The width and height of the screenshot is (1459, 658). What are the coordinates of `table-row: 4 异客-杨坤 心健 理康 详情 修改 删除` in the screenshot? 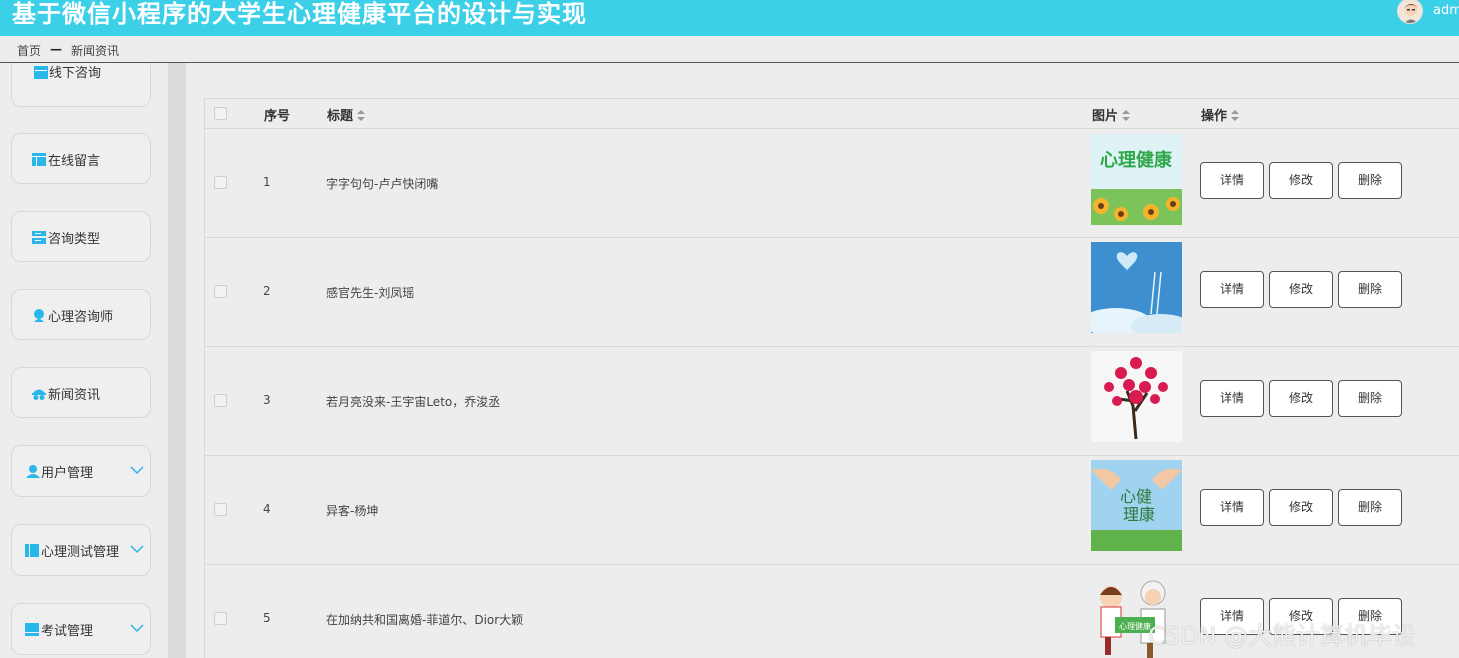 It's located at (832, 510).